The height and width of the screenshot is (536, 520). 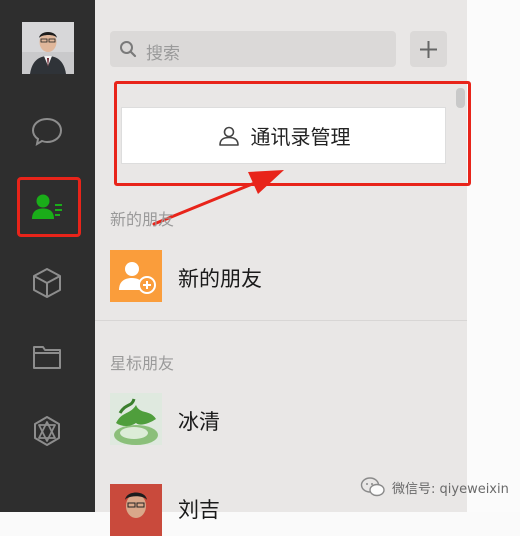 What do you see at coordinates (47, 431) in the screenshot?
I see `moments-icon` at bounding box center [47, 431].